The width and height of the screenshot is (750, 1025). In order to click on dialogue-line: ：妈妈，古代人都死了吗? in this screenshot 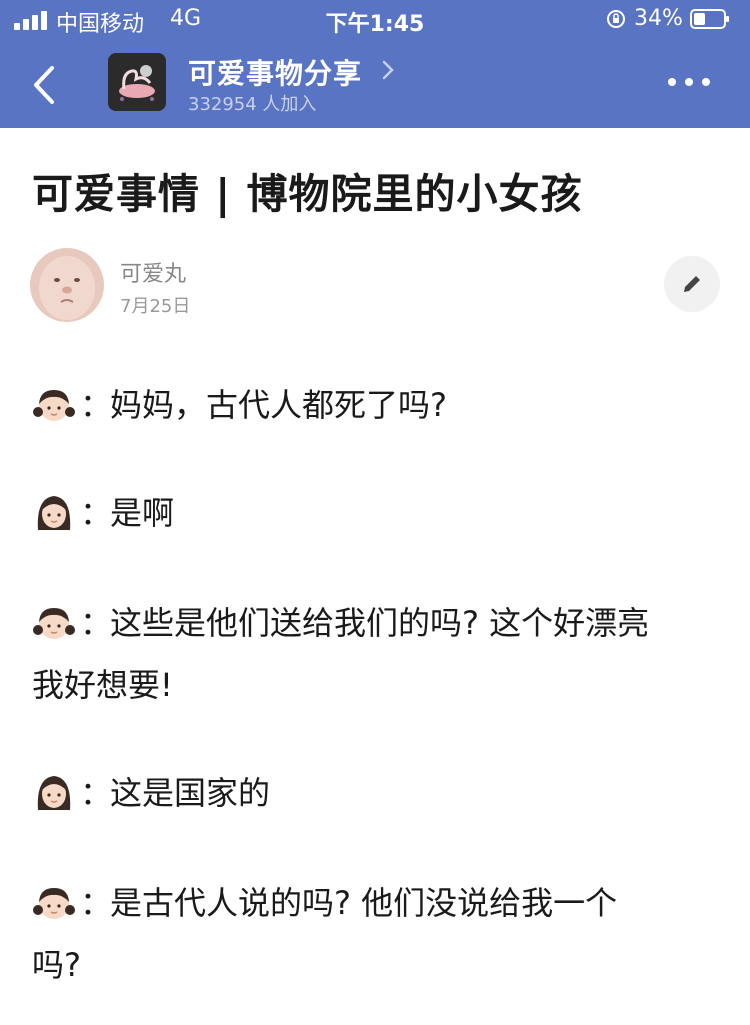, I will do `click(377, 405)`.